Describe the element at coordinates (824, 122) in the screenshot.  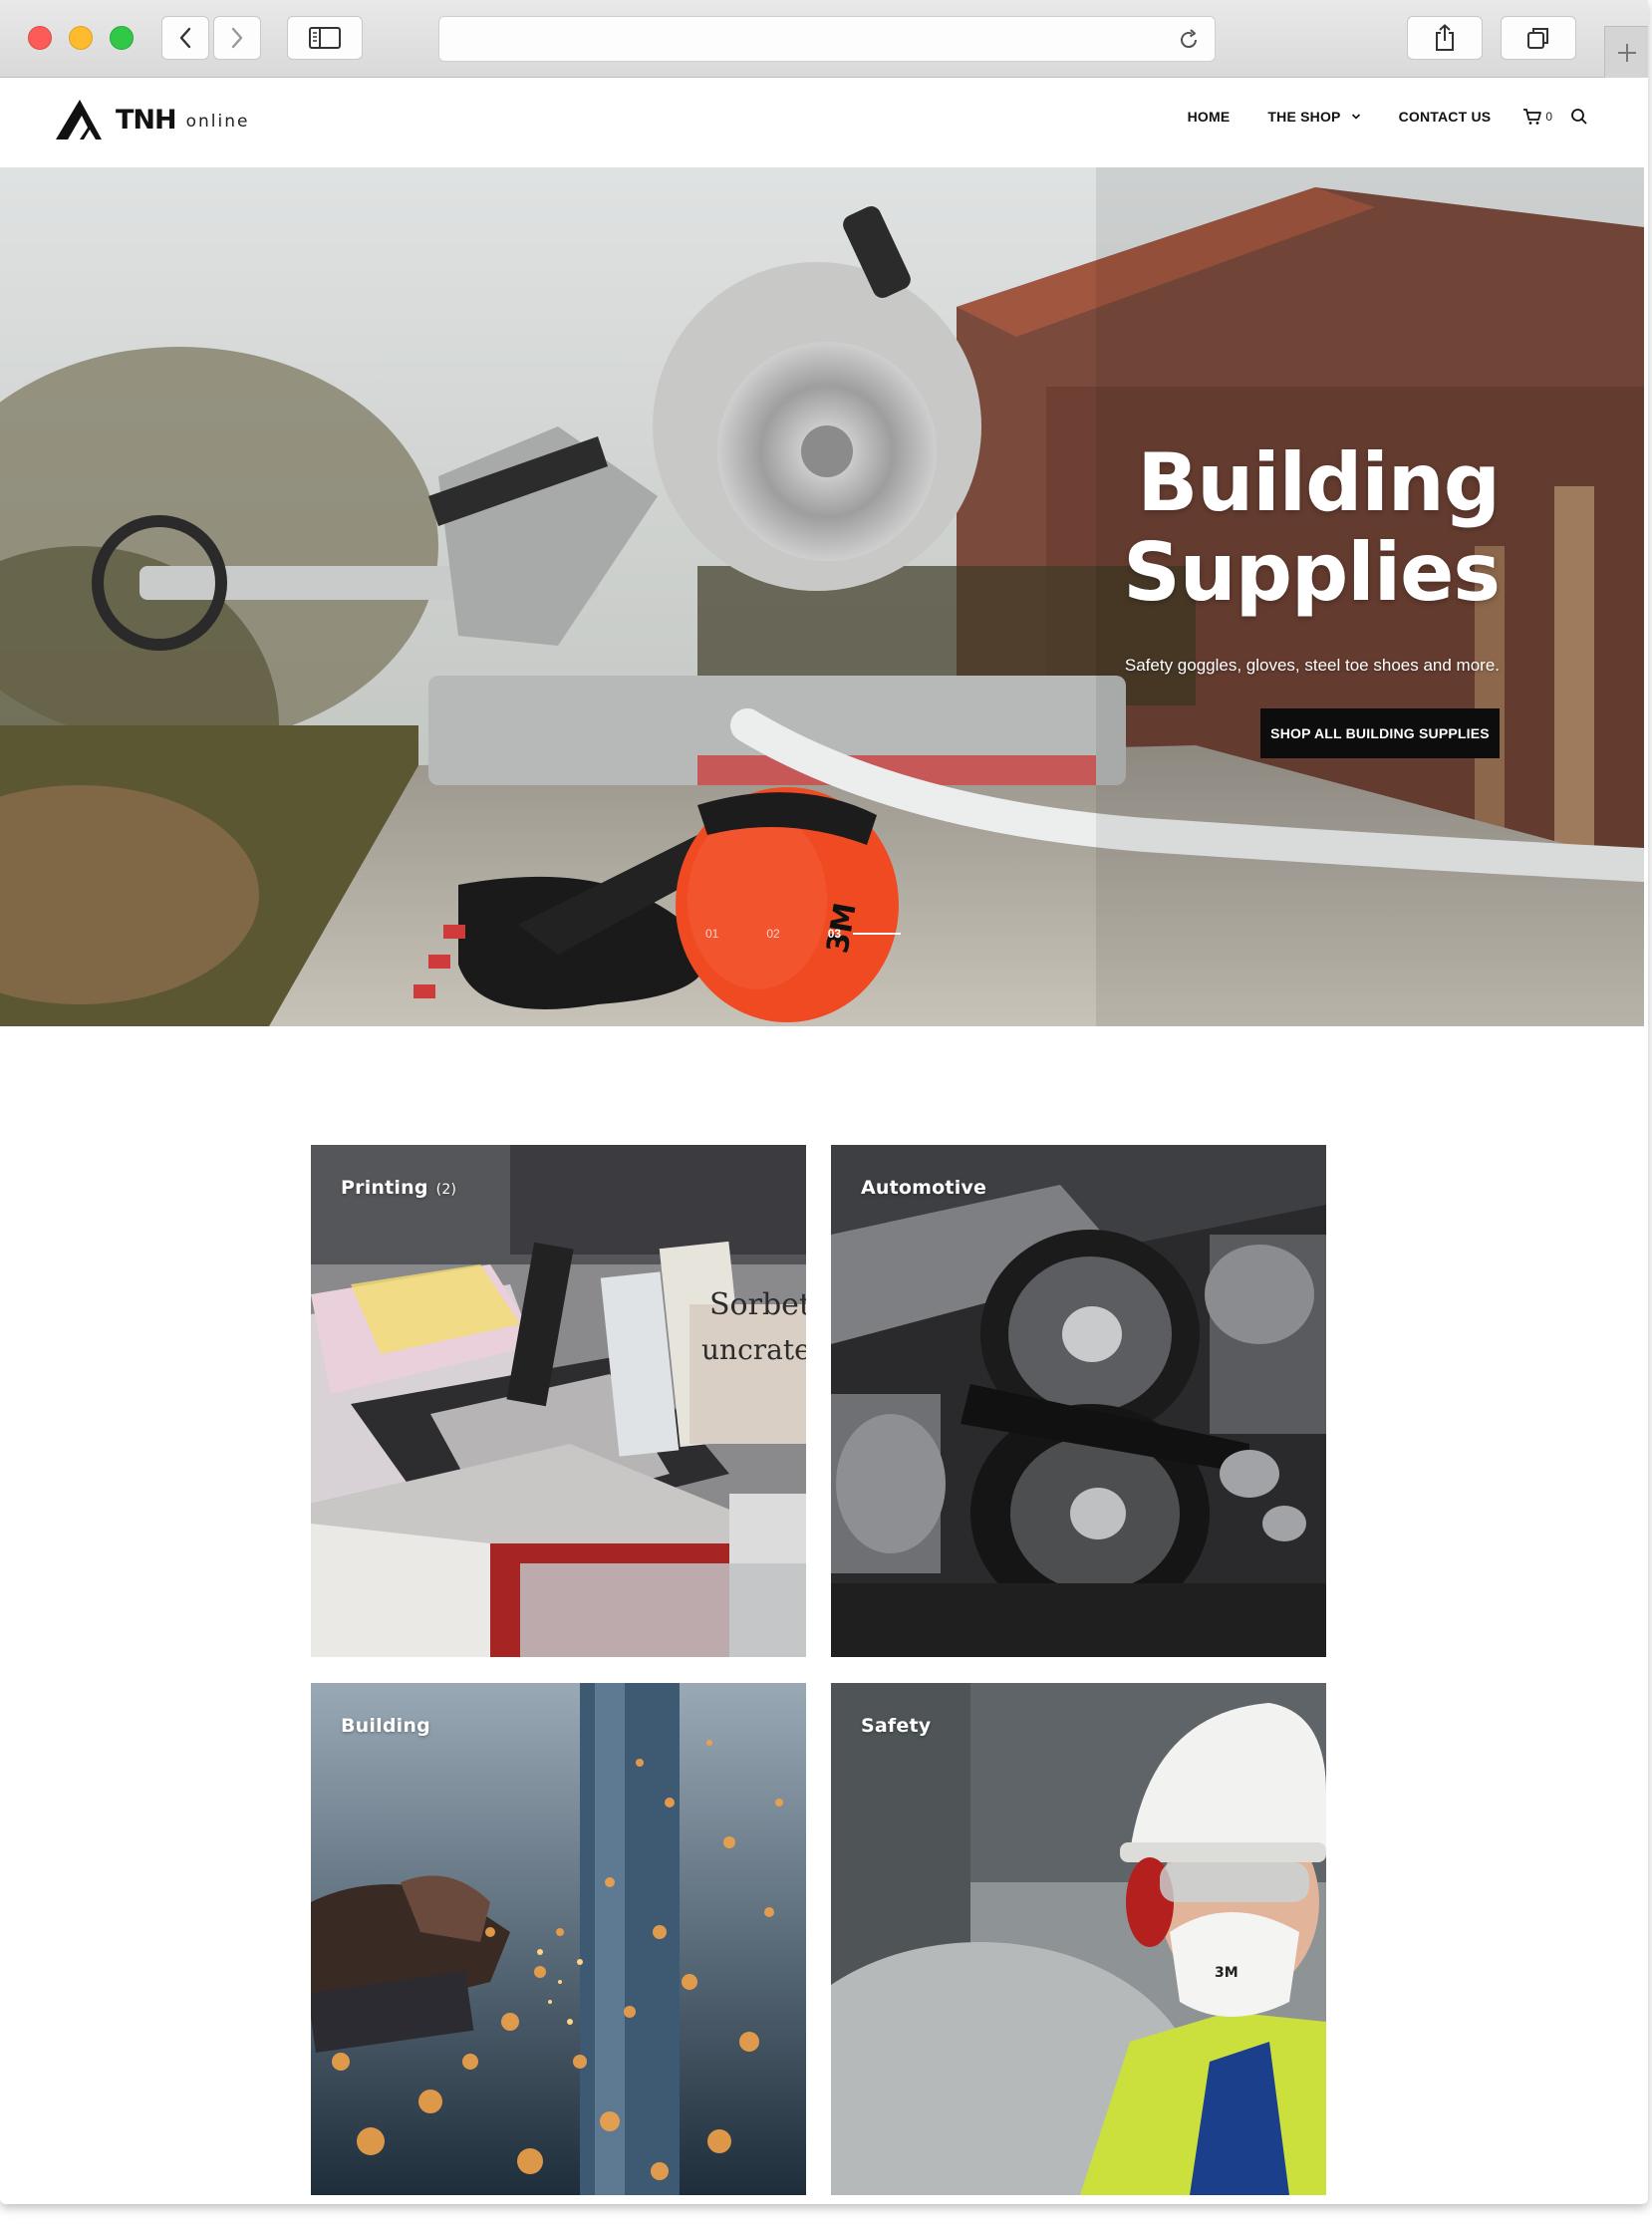
I see `site-header: TNH online HOME THE SHOP CONTACT US 0` at that location.